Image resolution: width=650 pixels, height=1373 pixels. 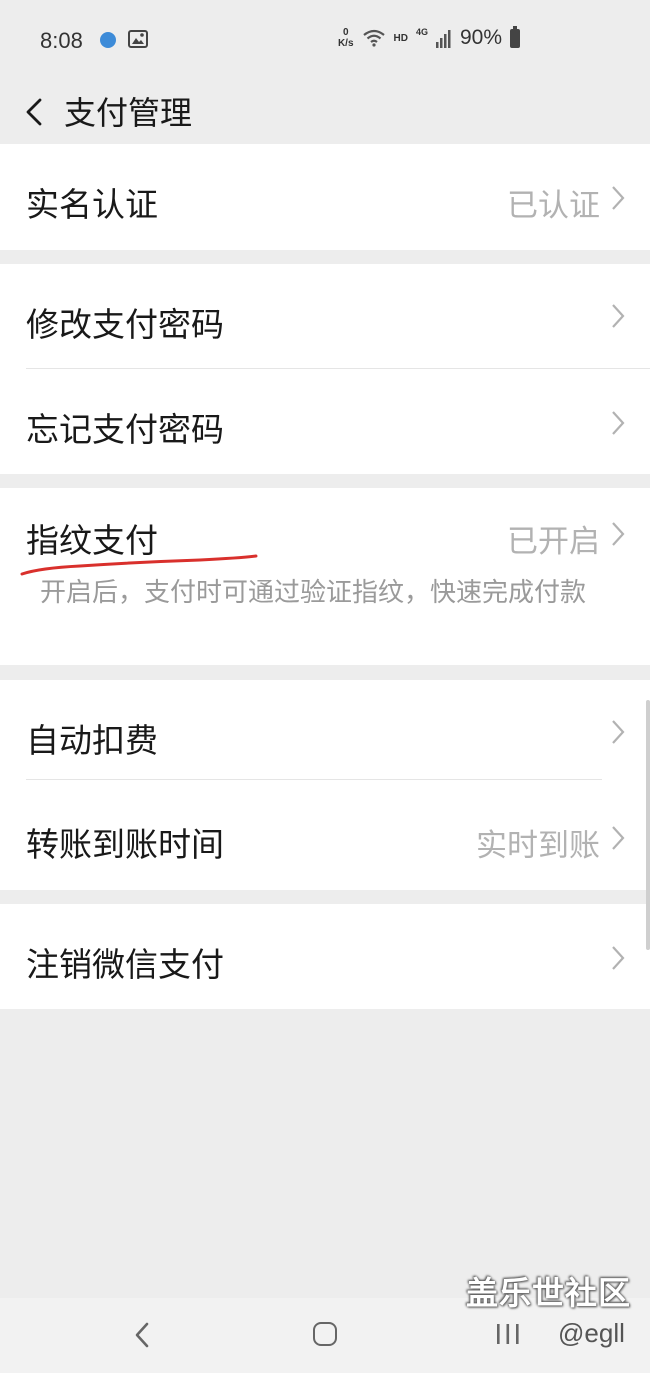 I want to click on row-label: 转账到账时间, so click(x=125, y=844).